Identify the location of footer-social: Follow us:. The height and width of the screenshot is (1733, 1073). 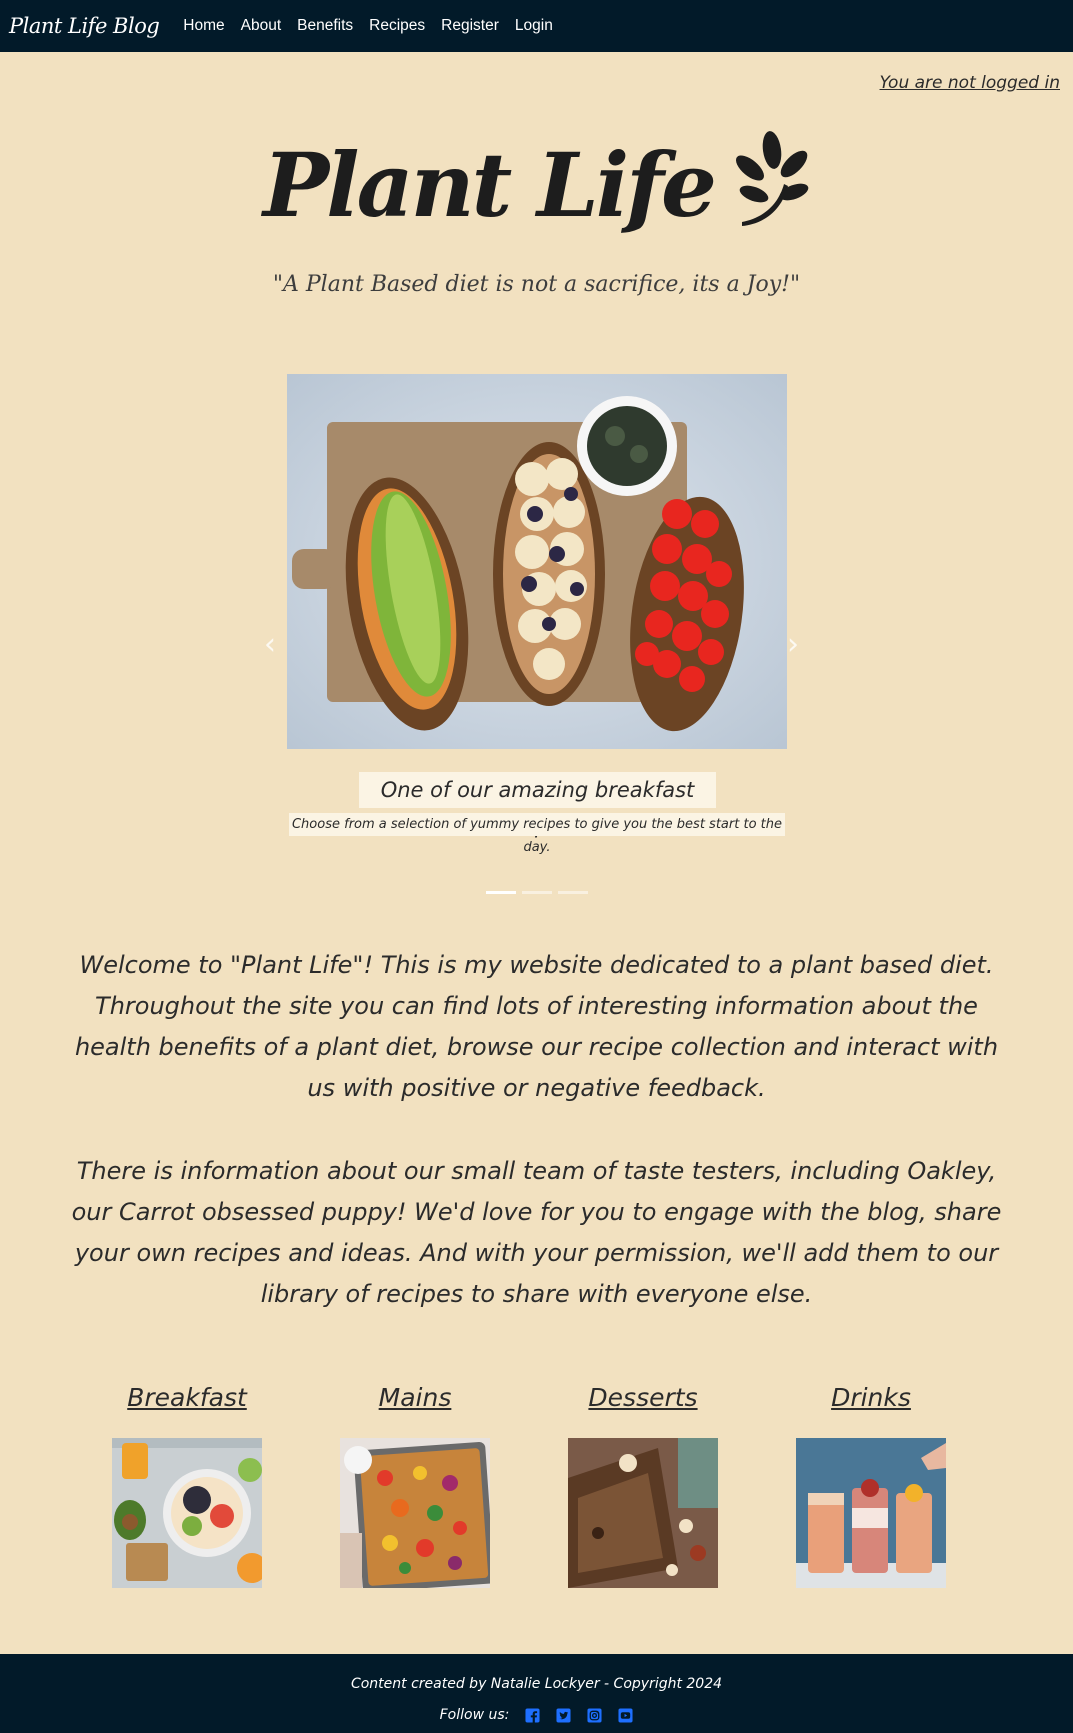
(536, 1715).